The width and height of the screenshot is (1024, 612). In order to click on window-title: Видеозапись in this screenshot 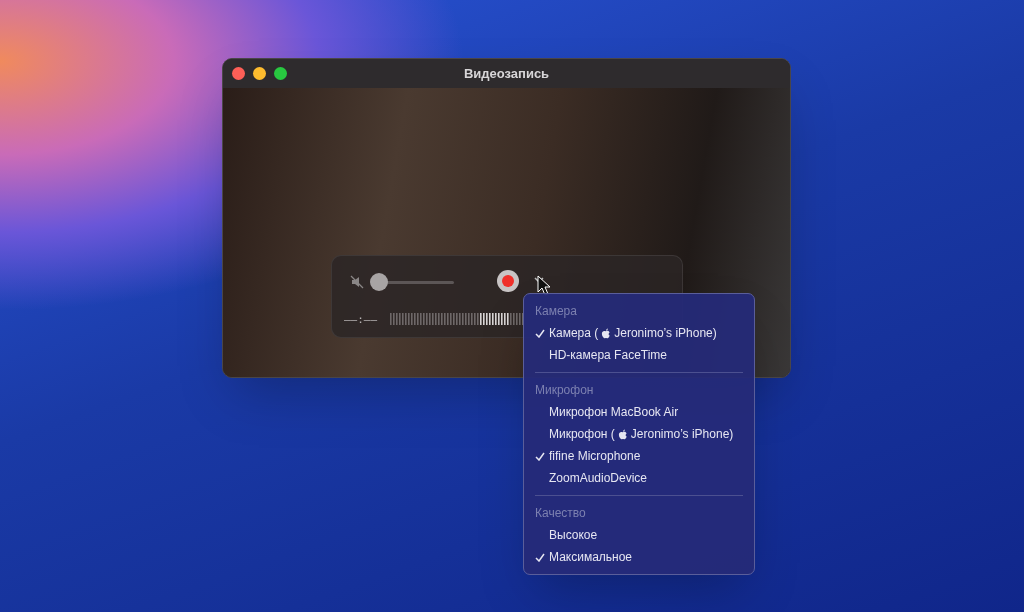, I will do `click(506, 73)`.